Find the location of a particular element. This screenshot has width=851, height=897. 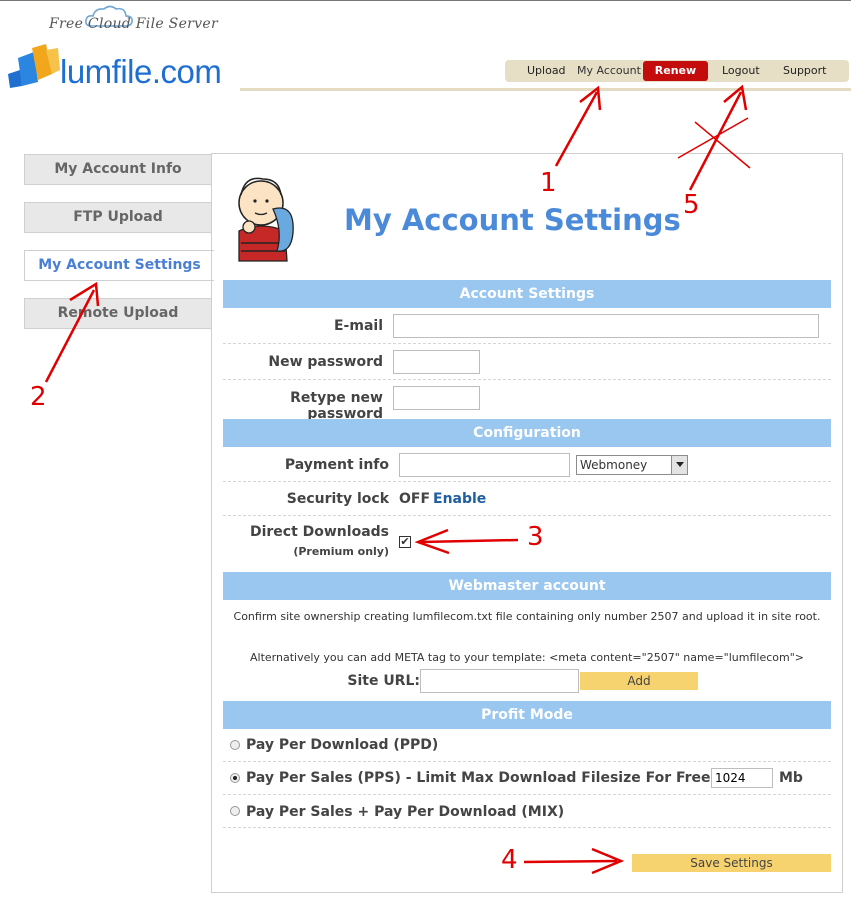

sidebar-item-account-settings: My Account Settings is located at coordinates (119, 265).